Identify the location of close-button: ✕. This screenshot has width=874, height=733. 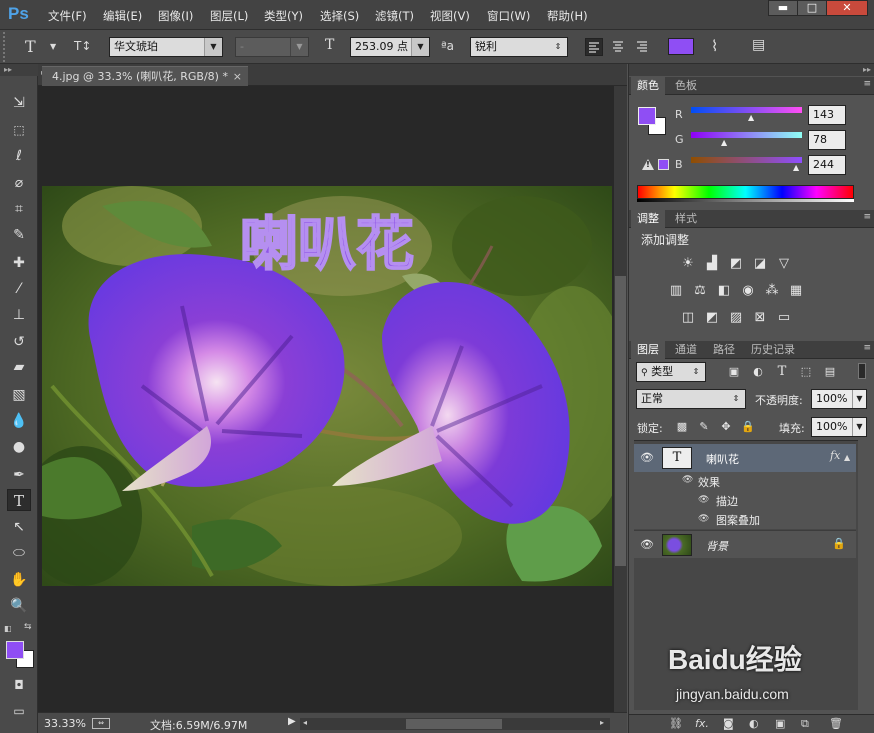
(847, 8).